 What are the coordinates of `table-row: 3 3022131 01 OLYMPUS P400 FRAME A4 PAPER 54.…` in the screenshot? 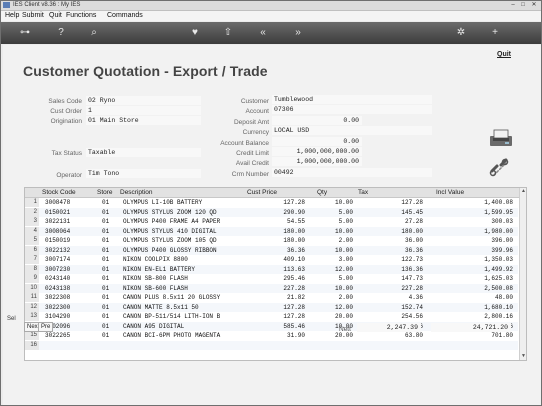 It's located at (271, 221).